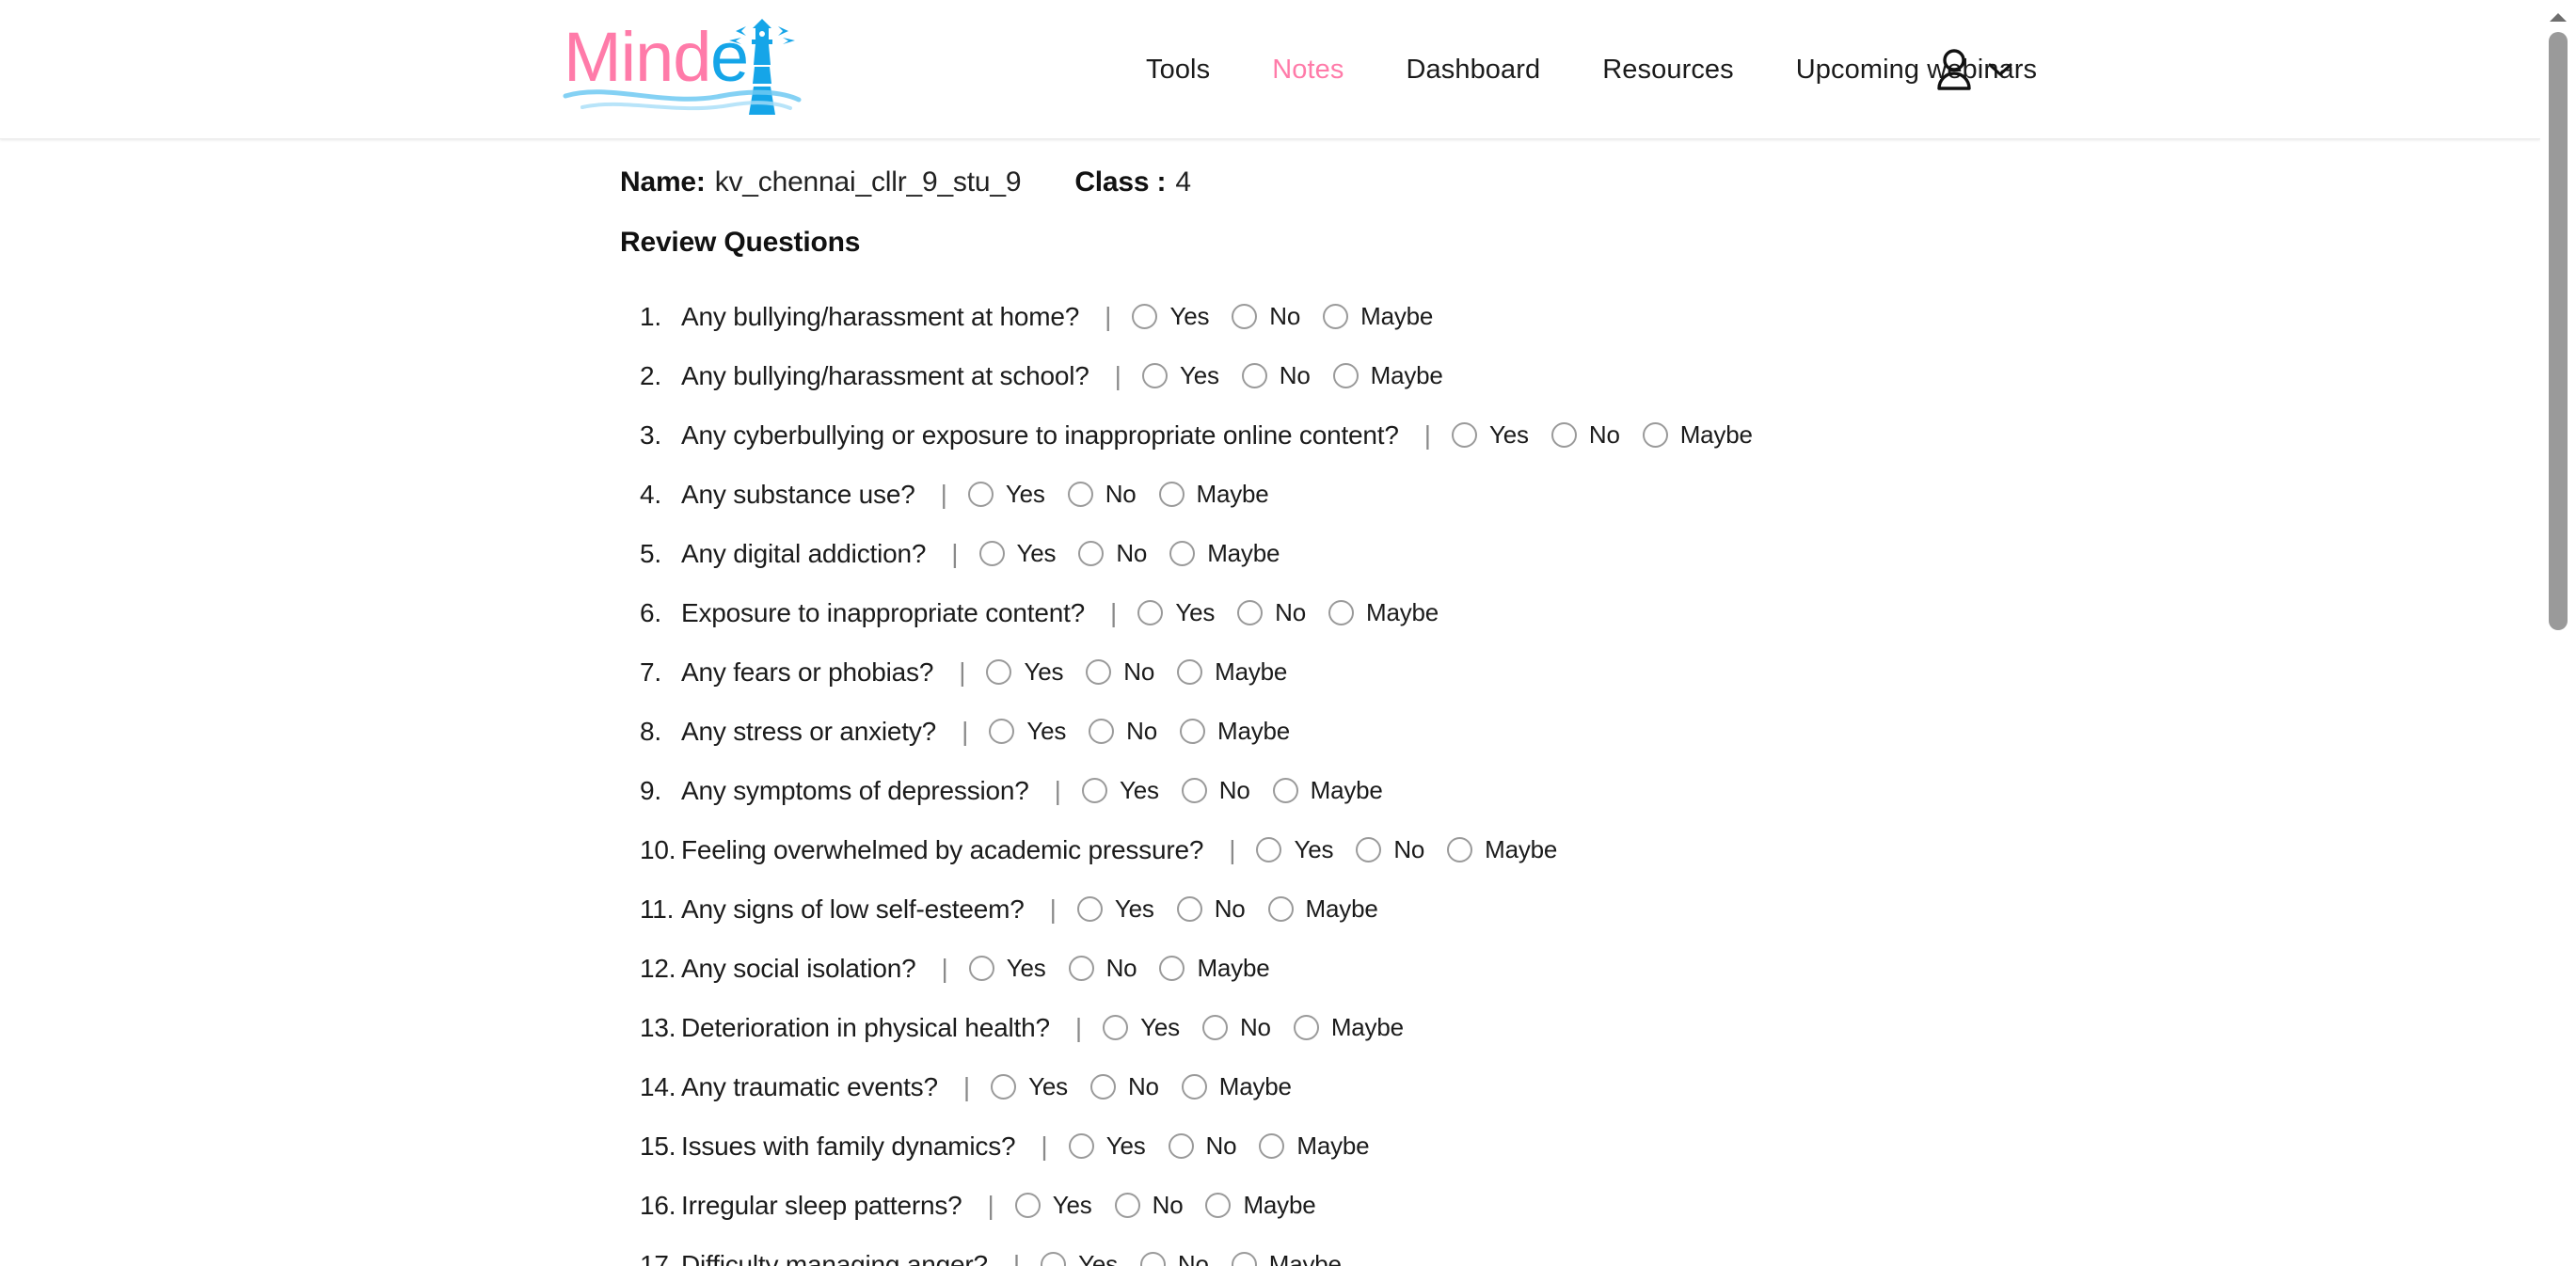 The height and width of the screenshot is (1266, 2576). What do you see at coordinates (1668, 70) in the screenshot?
I see `nav-item-resources: Resources` at bounding box center [1668, 70].